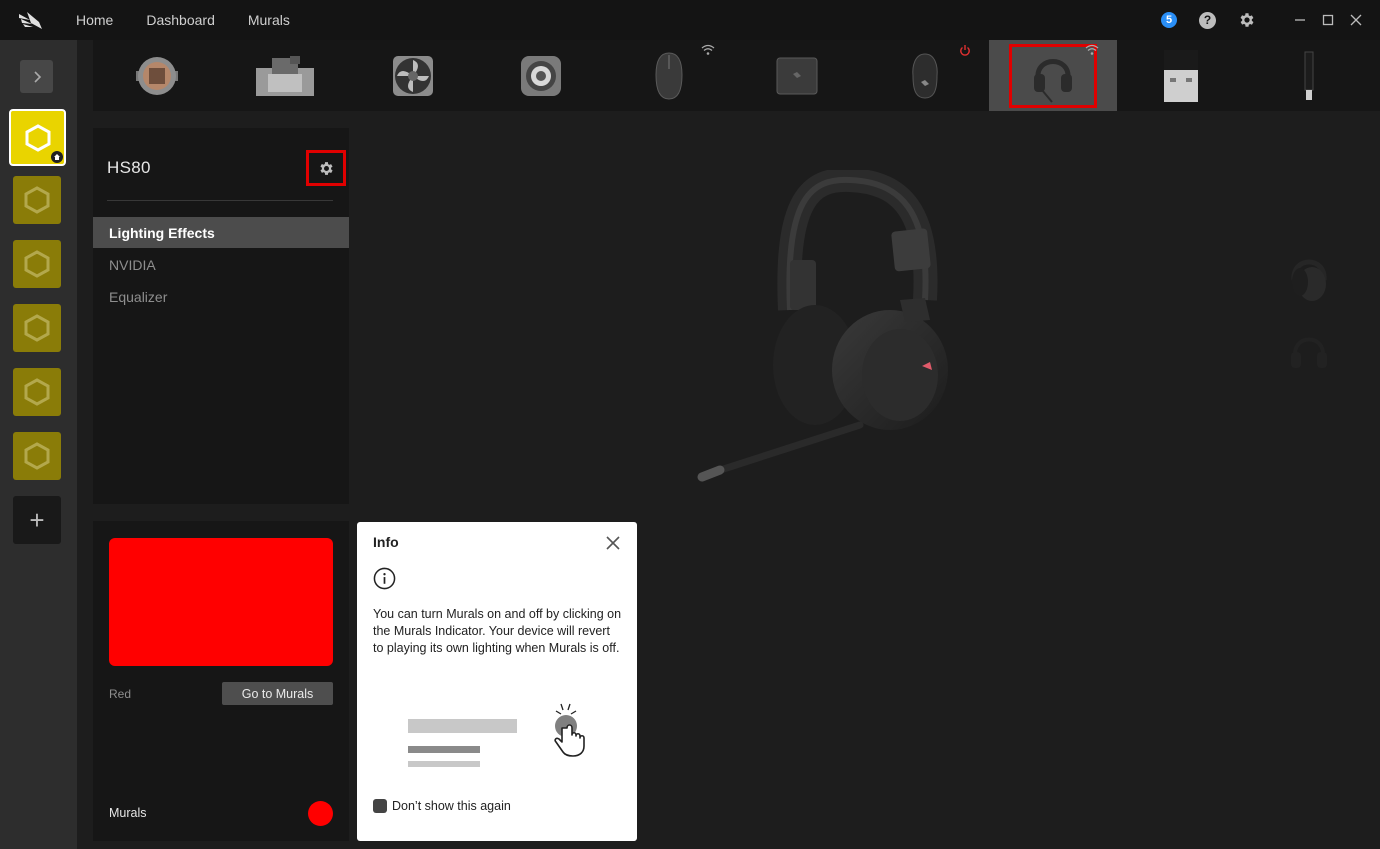  I want to click on maximize-icon, so click(1328, 20).